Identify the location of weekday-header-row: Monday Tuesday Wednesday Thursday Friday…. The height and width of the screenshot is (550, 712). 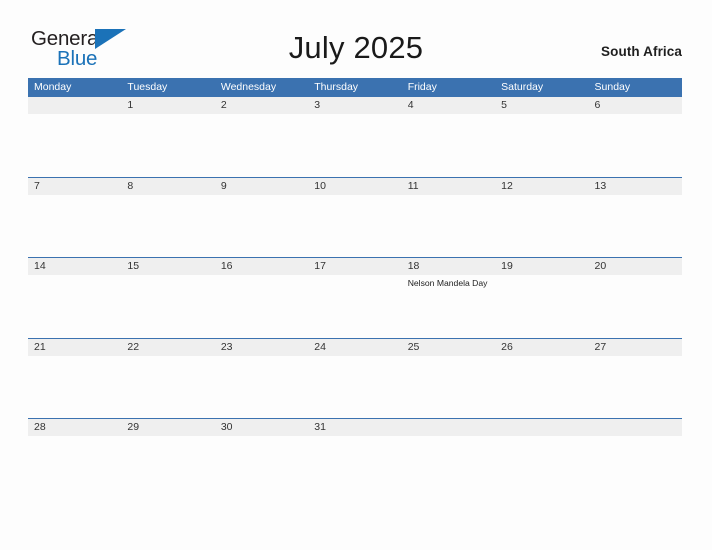
(355, 87).